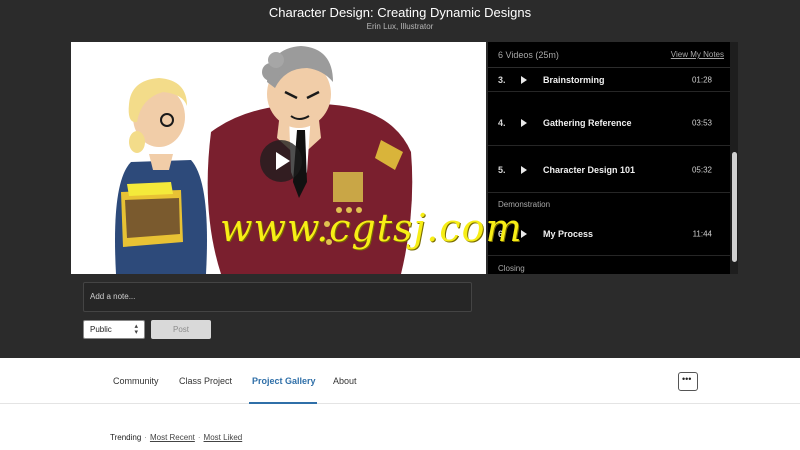 Image resolution: width=800 pixels, height=450 pixels. Describe the element at coordinates (574, 79) in the screenshot. I see `video-title: Brainstorming` at that location.